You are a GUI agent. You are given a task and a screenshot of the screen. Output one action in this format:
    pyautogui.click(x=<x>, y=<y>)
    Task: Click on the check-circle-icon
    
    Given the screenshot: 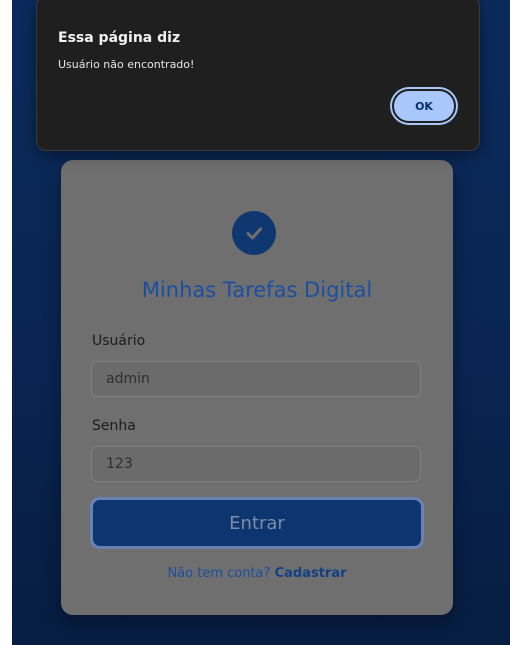 What is the action you would take?
    pyautogui.click(x=254, y=233)
    